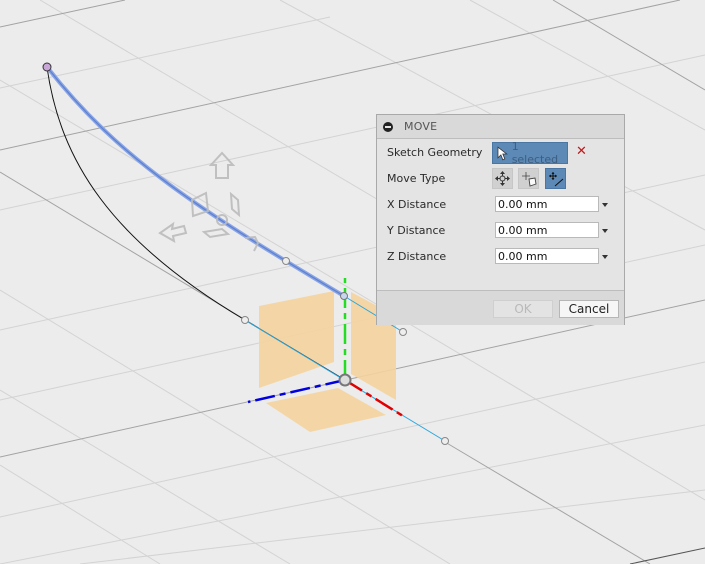  I want to click on selection-count: 1 selected, so click(535, 153).